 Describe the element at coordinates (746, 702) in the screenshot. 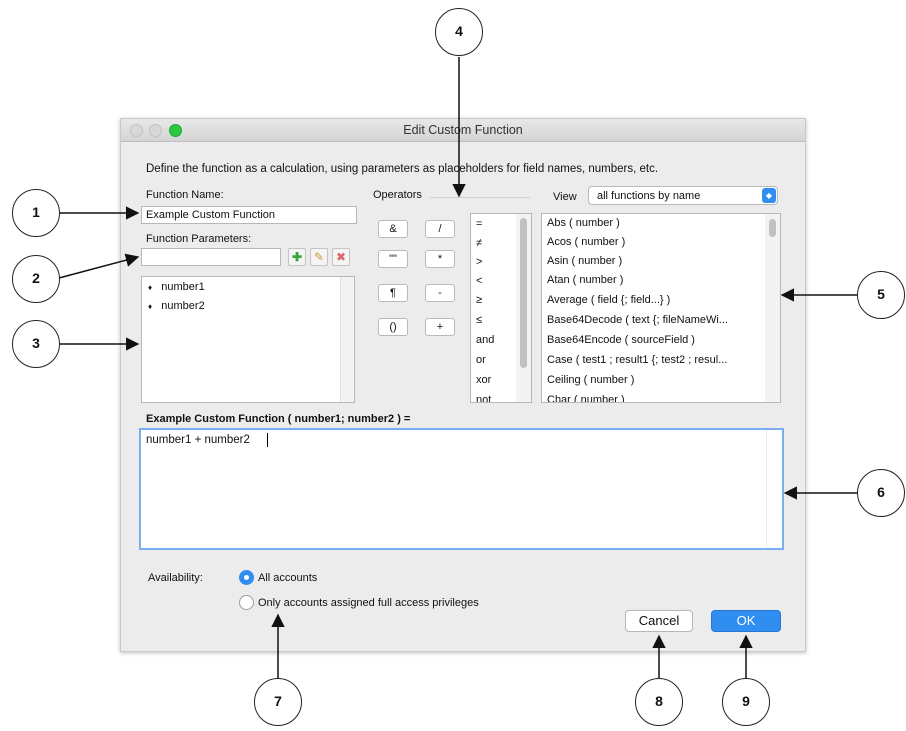

I see `callout-9: 9` at that location.